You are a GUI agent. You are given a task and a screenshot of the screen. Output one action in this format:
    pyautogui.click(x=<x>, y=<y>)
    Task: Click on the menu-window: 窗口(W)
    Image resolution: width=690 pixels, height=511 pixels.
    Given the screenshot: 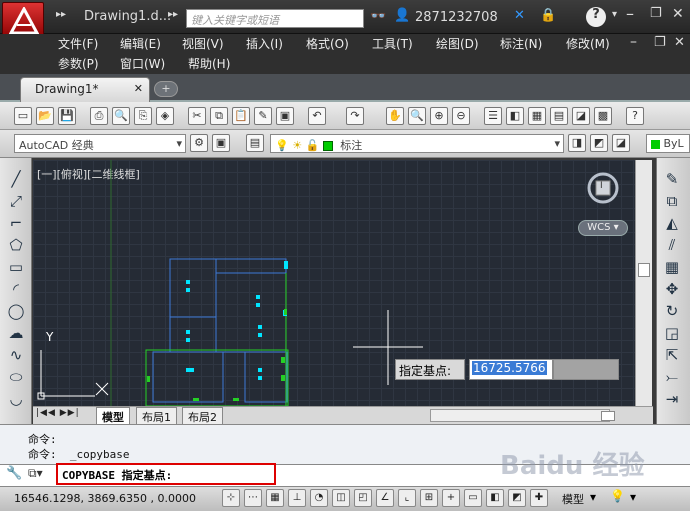 What is the action you would take?
    pyautogui.click(x=142, y=63)
    